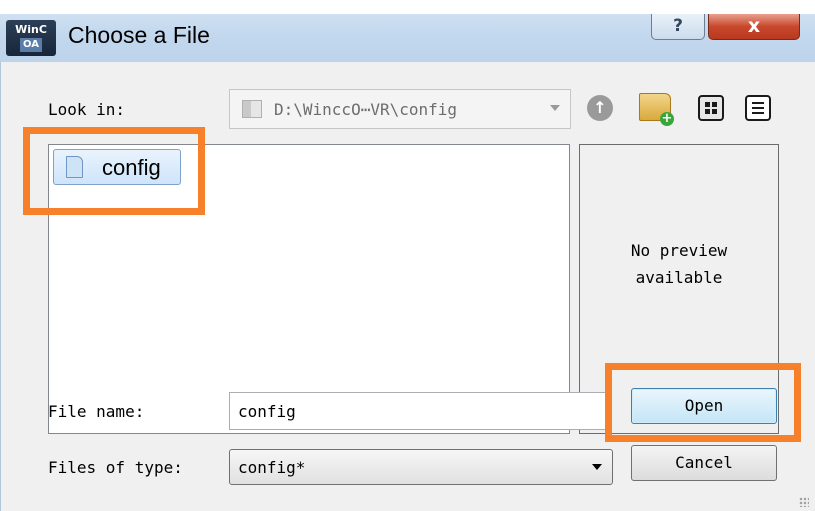 The height and width of the screenshot is (511, 815). Describe the element at coordinates (679, 264) in the screenshot. I see `preview-text: No preview available` at that location.